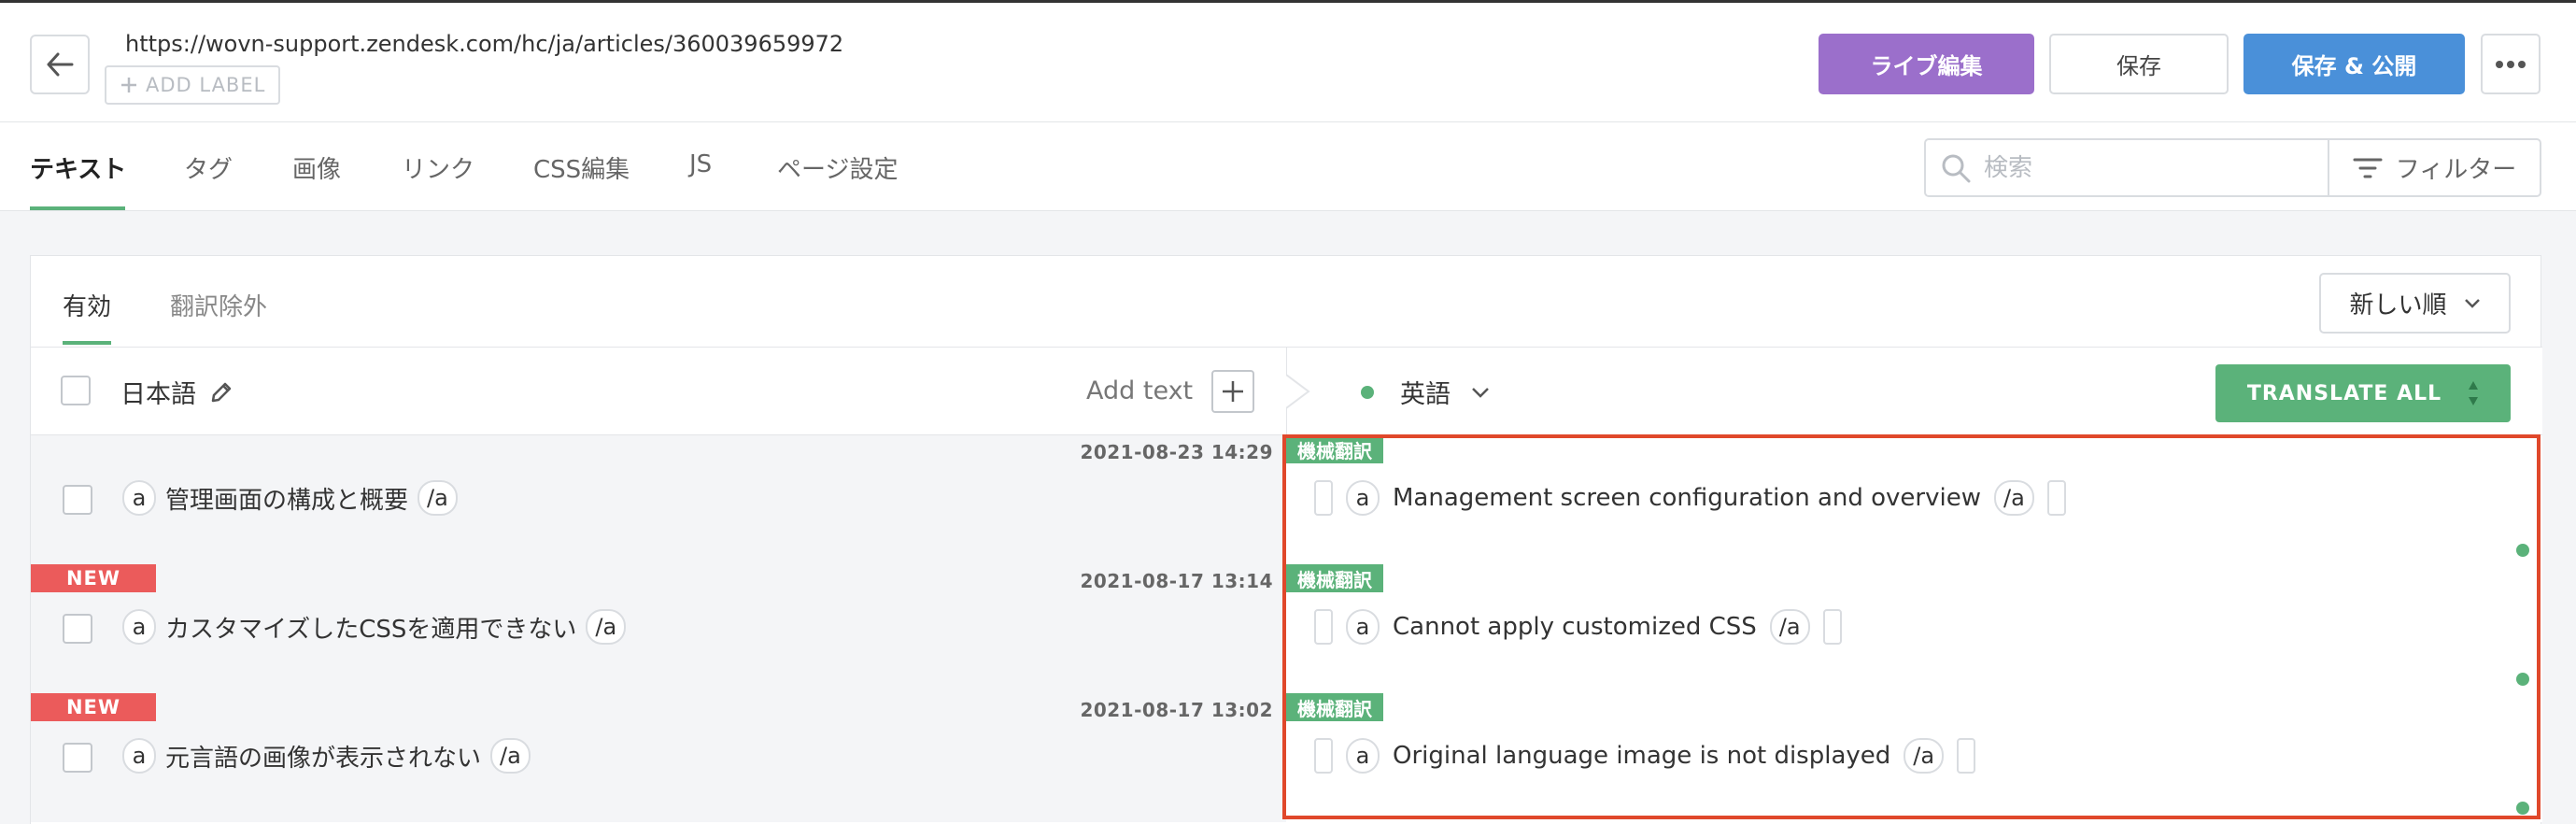 Image resolution: width=2576 pixels, height=824 pixels. I want to click on tab-tags: タグ, so click(208, 167).